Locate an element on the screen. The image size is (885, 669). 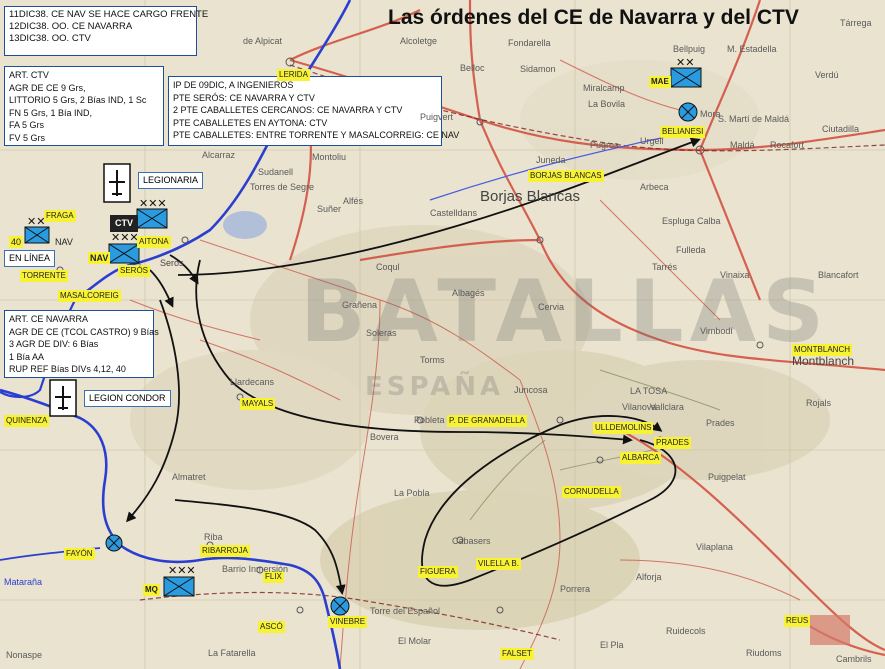
place-sunyer: Suñer is located at coordinates (329, 209).